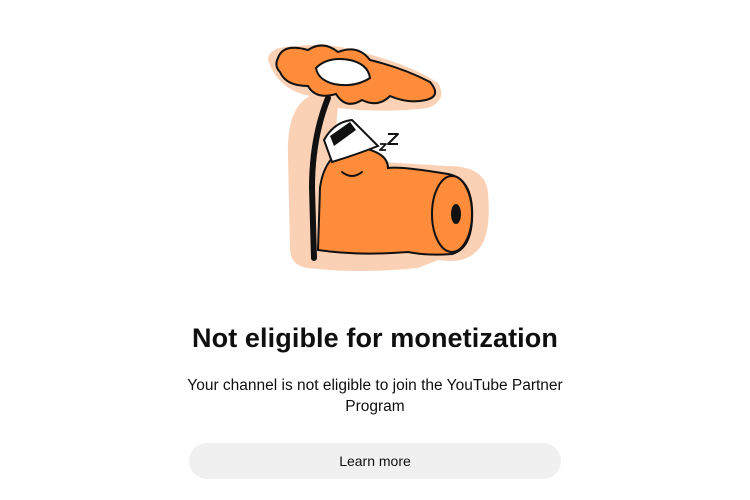  What do you see at coordinates (375, 461) in the screenshot?
I see `learn-more-button: Learn more` at bounding box center [375, 461].